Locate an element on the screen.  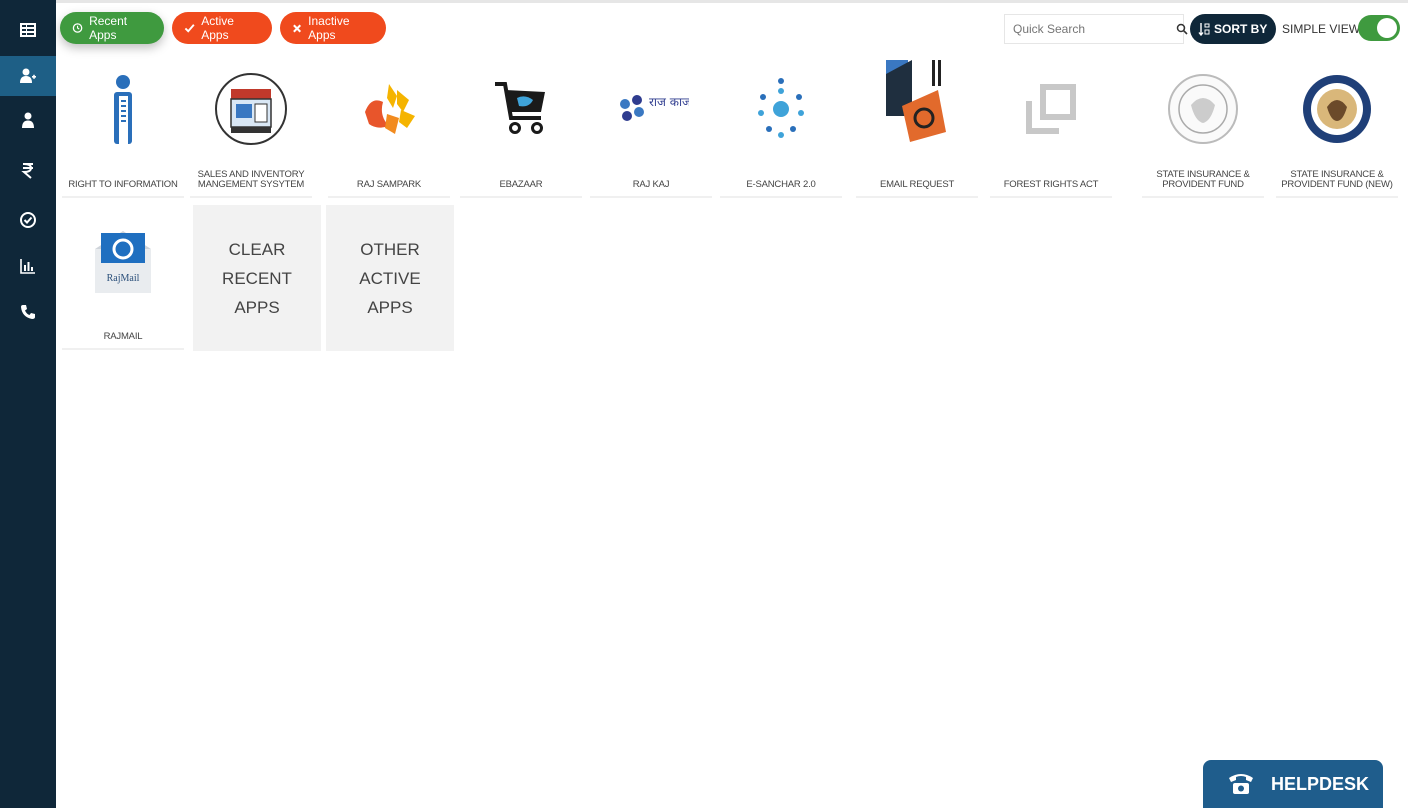
app-tile-email-request: EMAIL REQUEST is located at coordinates (917, 128).